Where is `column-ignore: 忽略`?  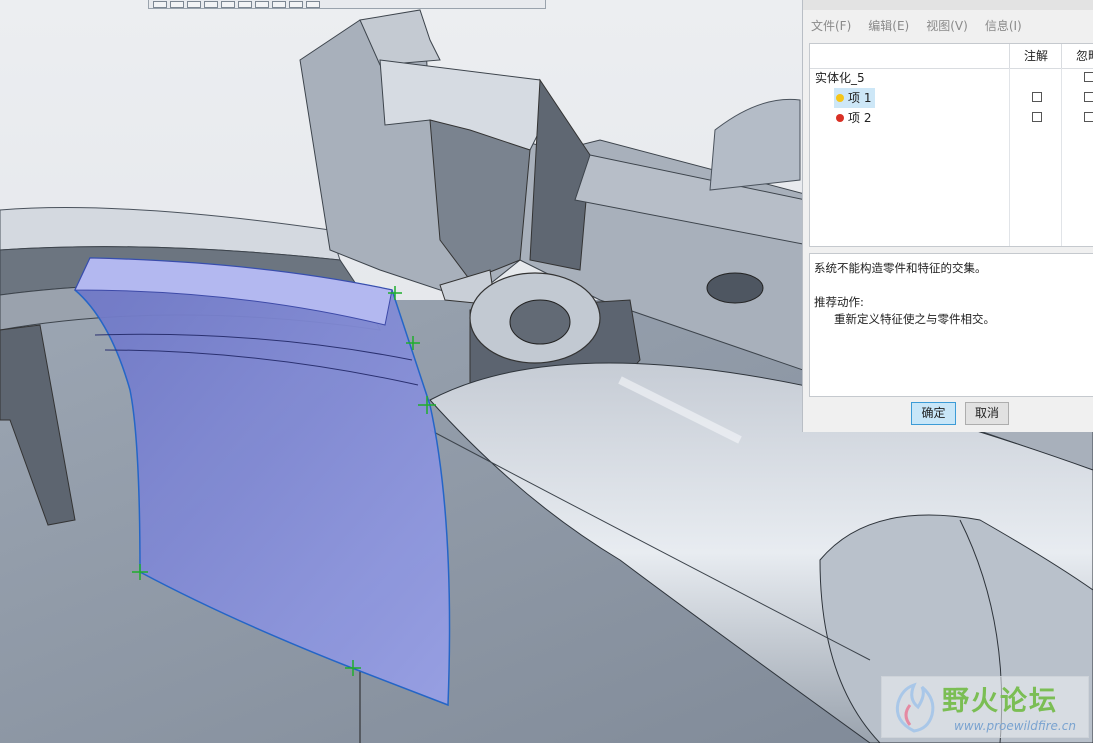 column-ignore: 忽略 is located at coordinates (1077, 56).